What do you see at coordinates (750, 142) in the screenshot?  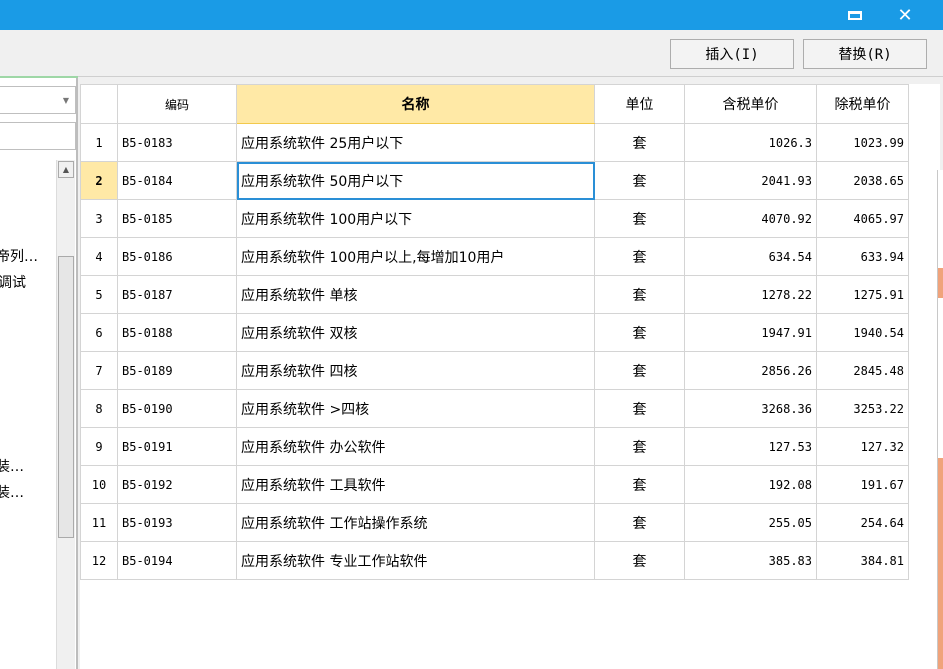 I see `tax-inclusive-price-cell: 1026.3` at bounding box center [750, 142].